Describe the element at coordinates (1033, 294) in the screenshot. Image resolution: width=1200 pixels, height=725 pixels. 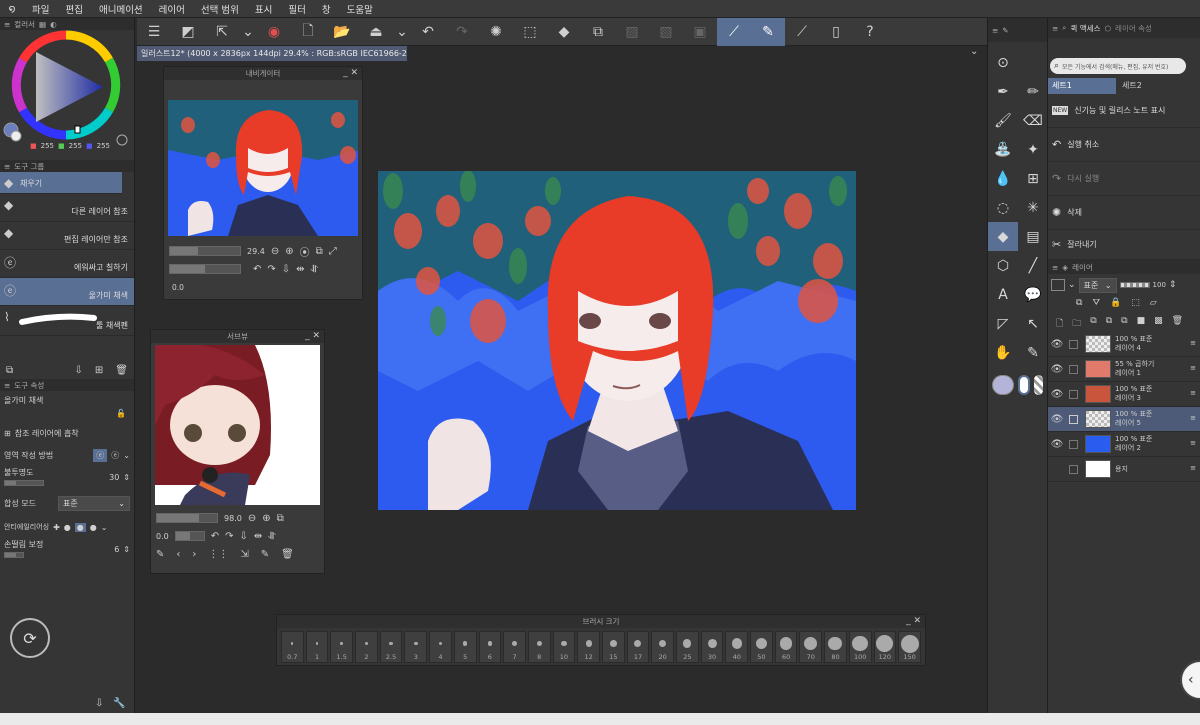
I see `balloon-icon: 💬` at that location.